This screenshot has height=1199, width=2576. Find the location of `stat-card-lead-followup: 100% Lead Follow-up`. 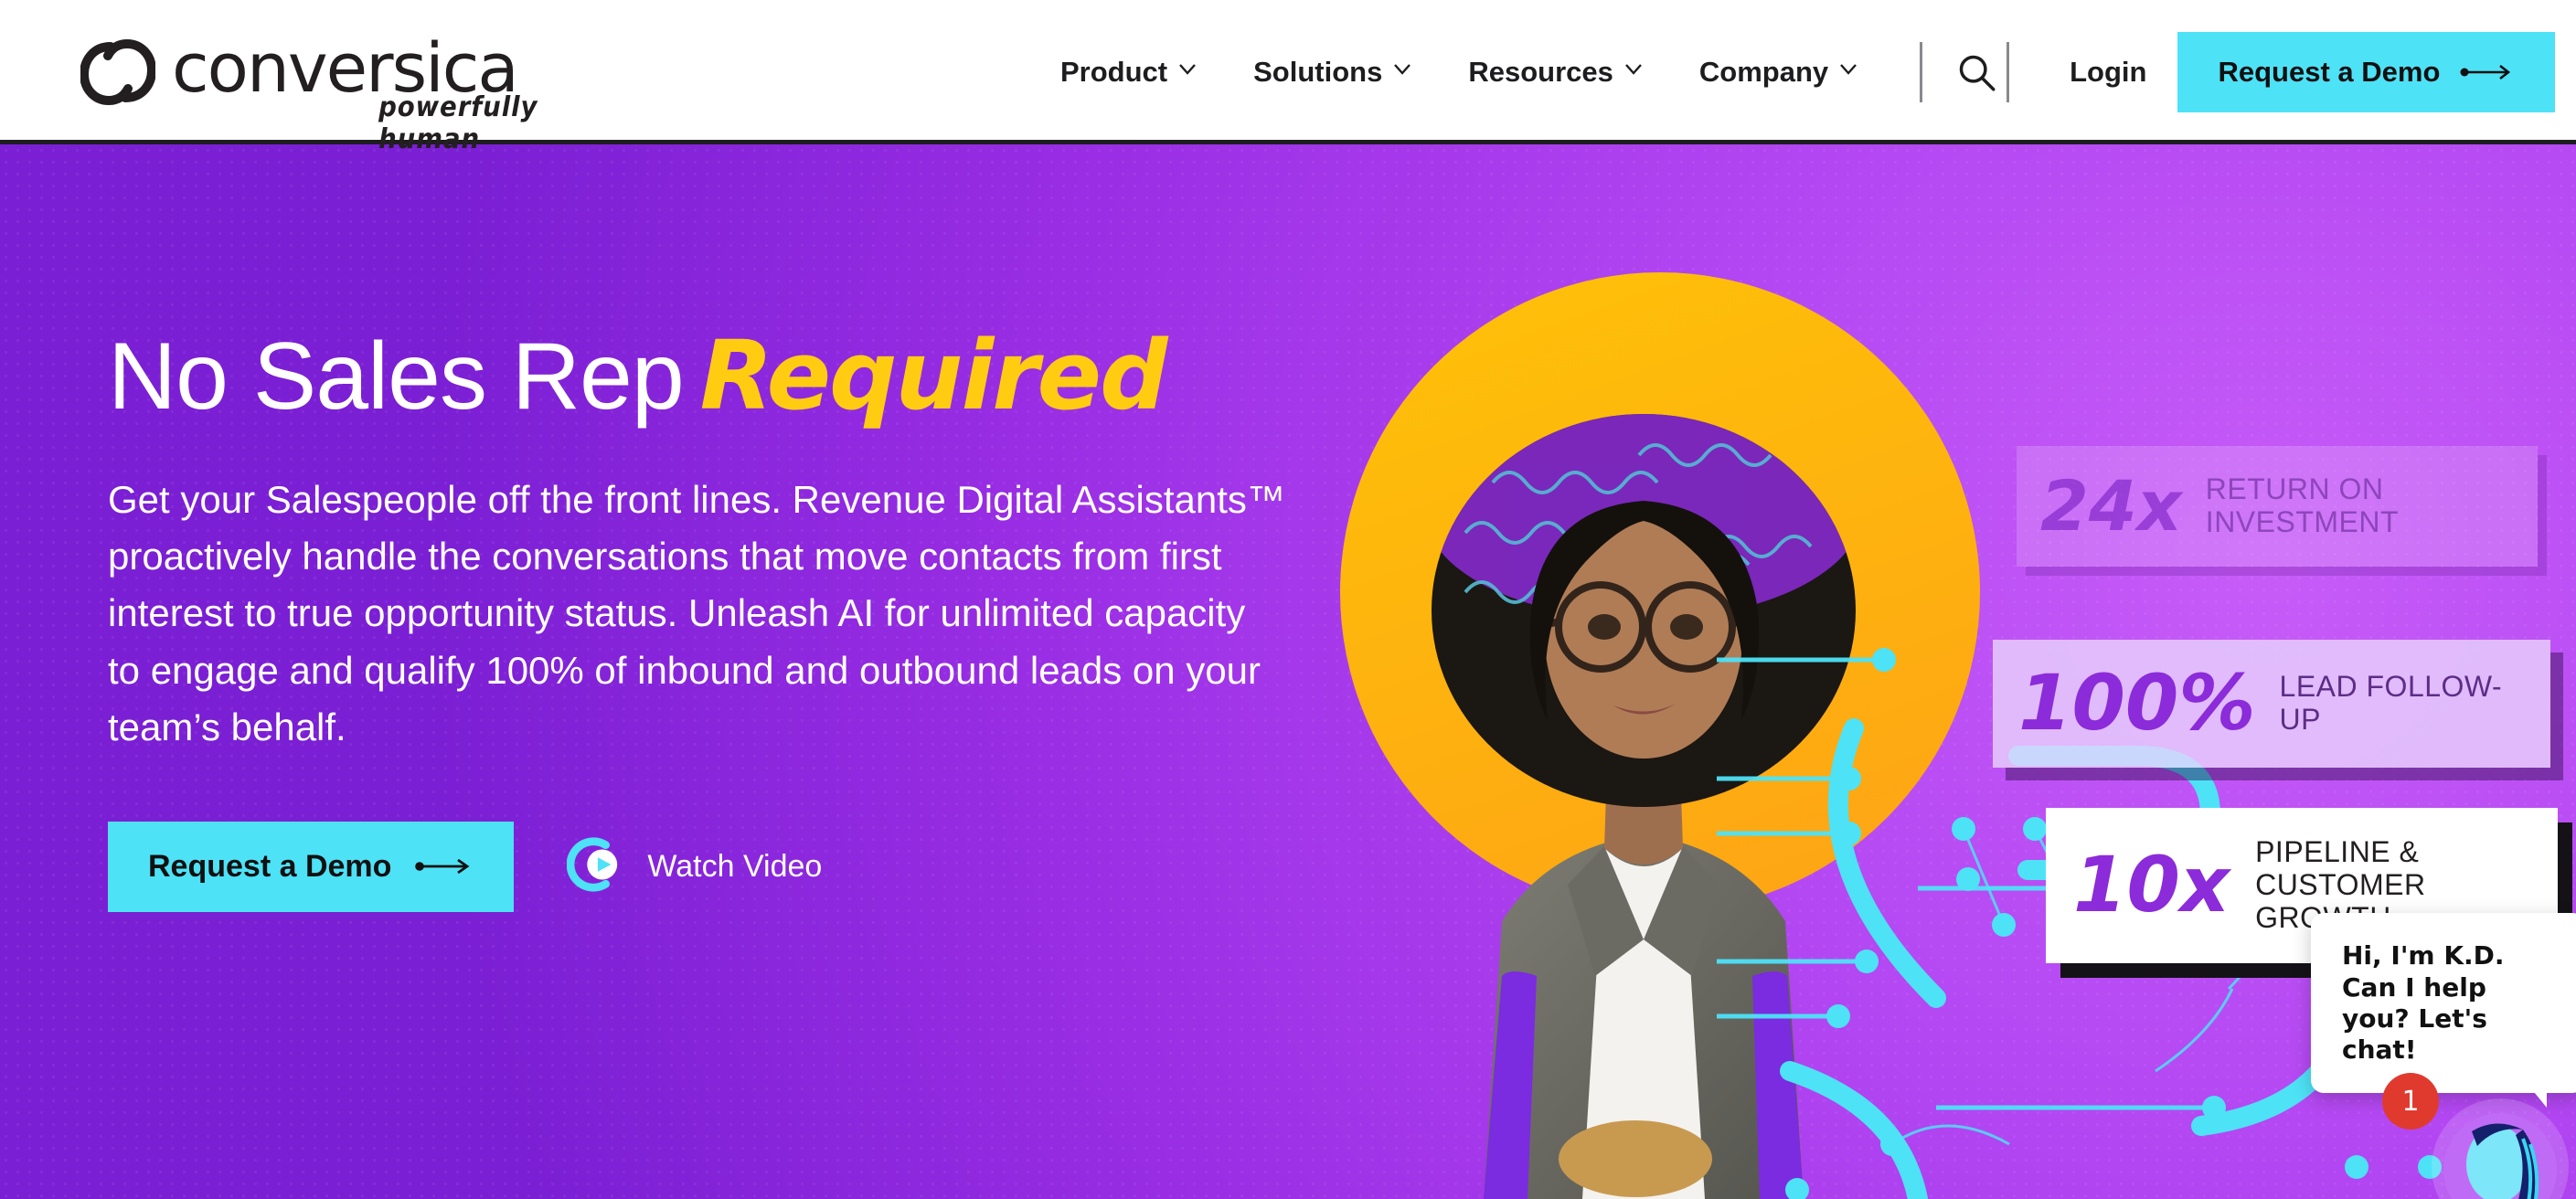

stat-card-lead-followup: 100% Lead Follow-up is located at coordinates (2271, 704).